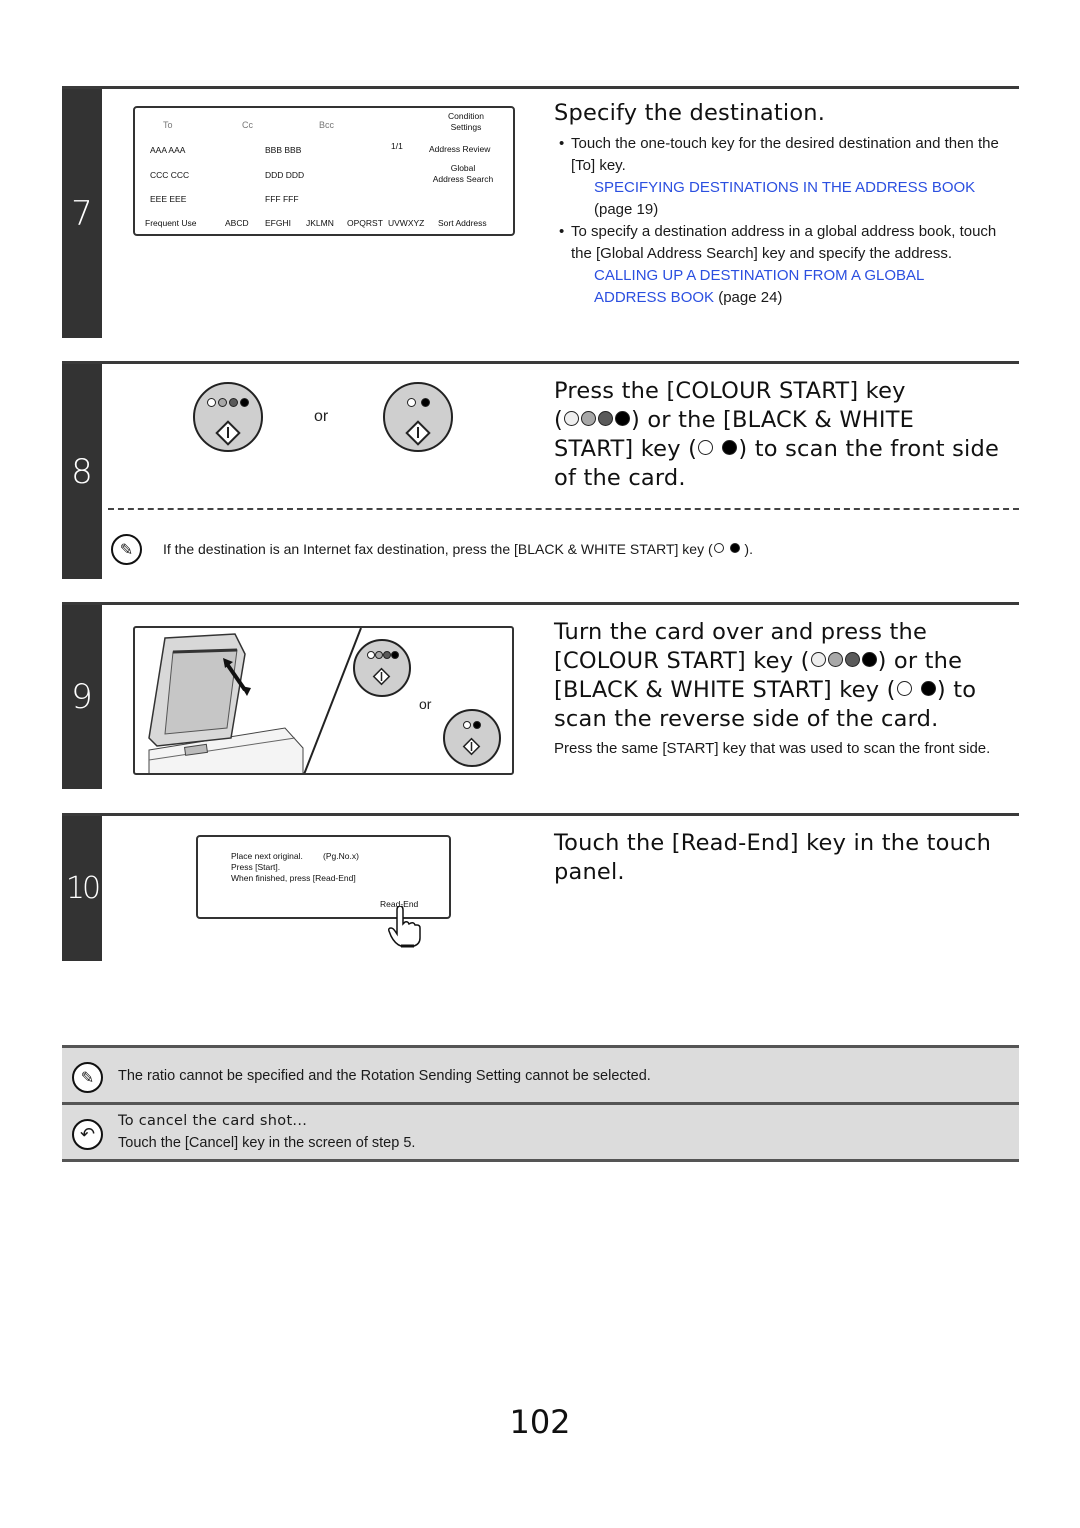 The height and width of the screenshot is (1528, 1080). I want to click on address-entry: AAA AAA, so click(167, 150).